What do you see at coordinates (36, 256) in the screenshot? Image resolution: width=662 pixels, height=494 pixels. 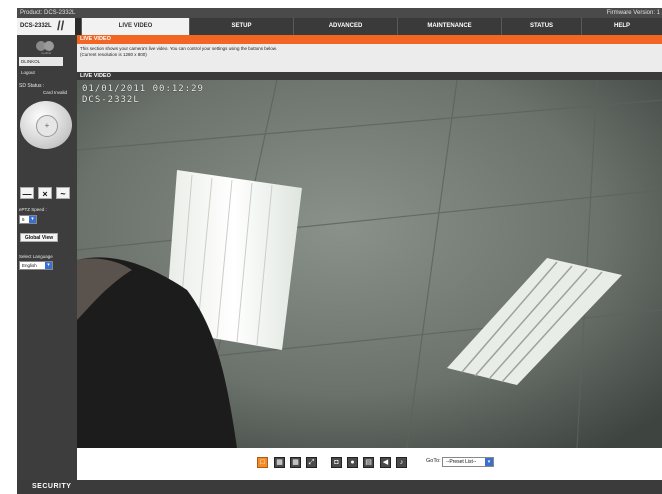 I see `language-label: Select Language` at bounding box center [36, 256].